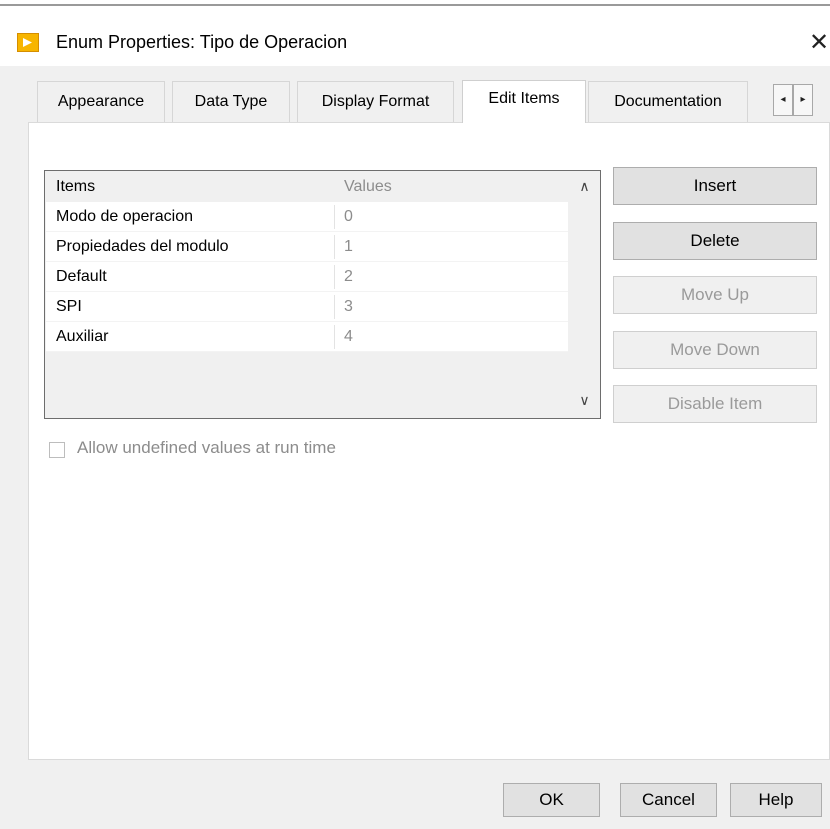 Image resolution: width=830 pixels, height=829 pixels. I want to click on item-value: 2, so click(348, 276).